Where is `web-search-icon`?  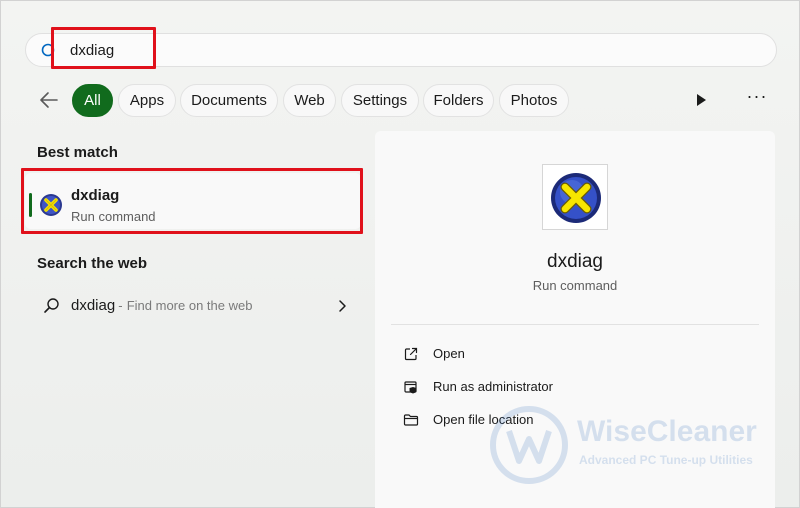
web-search-icon is located at coordinates (51, 305).